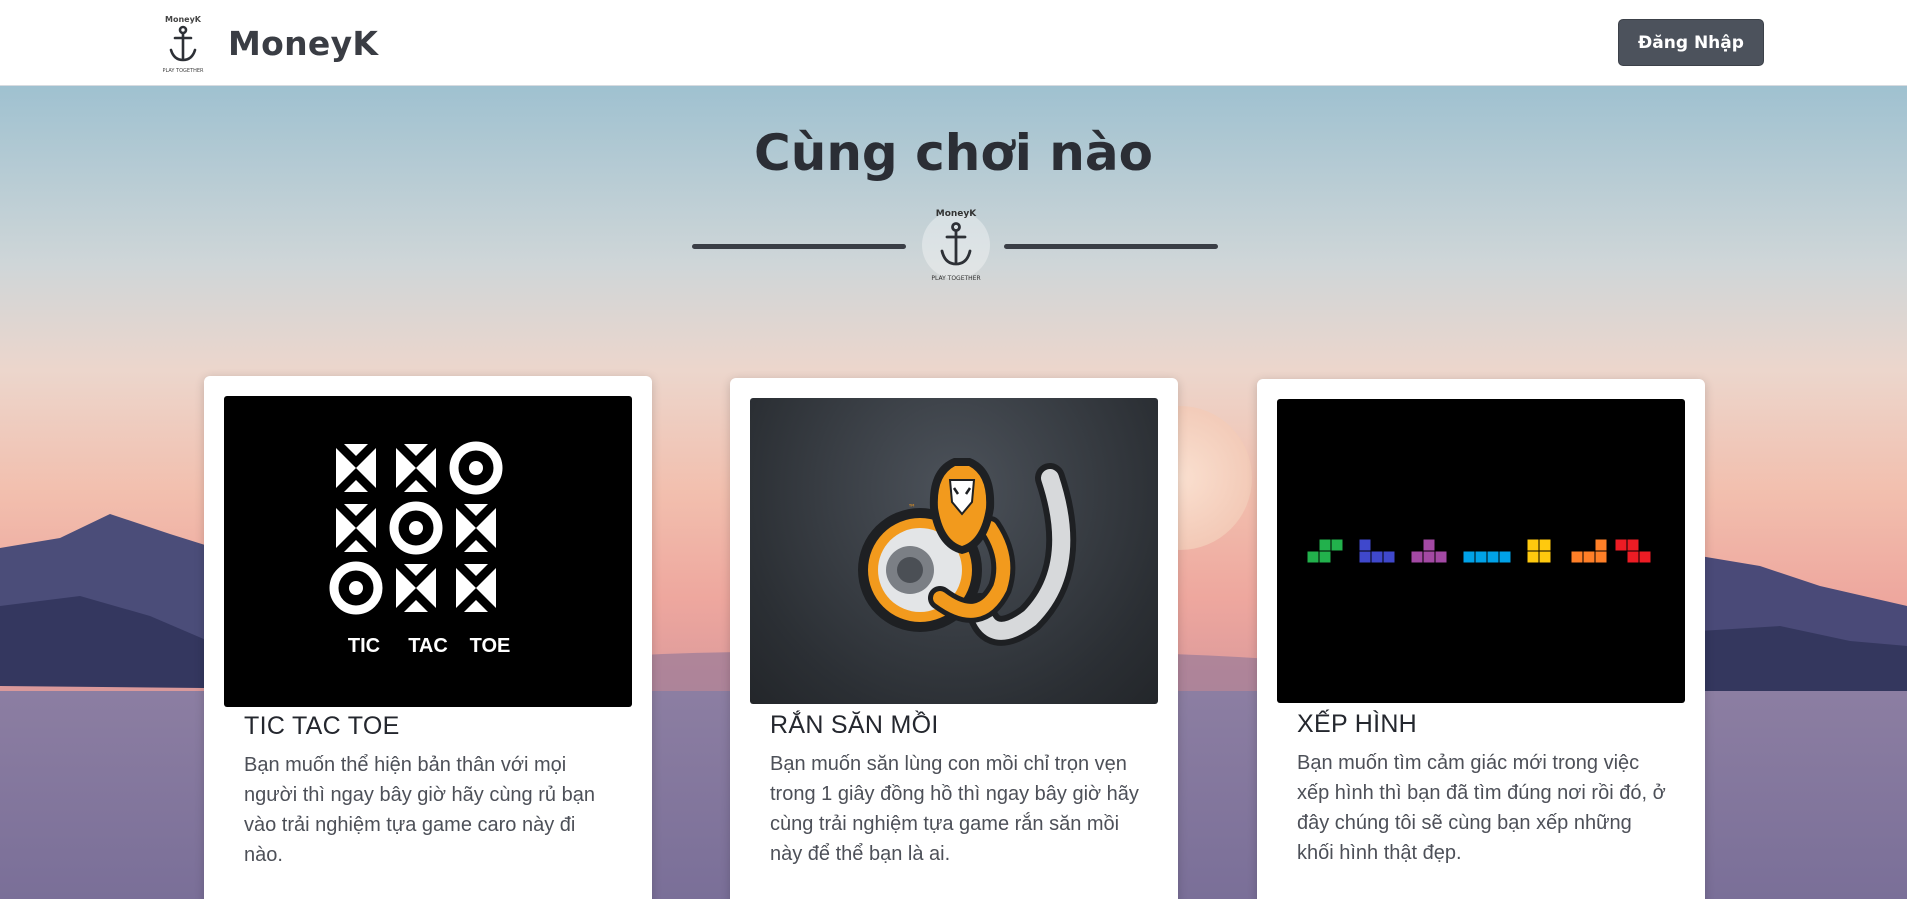 Image resolution: width=1907 pixels, height=899 pixels. What do you see at coordinates (854, 725) in the screenshot?
I see `game-title: RẮN SĂN MỒI` at bounding box center [854, 725].